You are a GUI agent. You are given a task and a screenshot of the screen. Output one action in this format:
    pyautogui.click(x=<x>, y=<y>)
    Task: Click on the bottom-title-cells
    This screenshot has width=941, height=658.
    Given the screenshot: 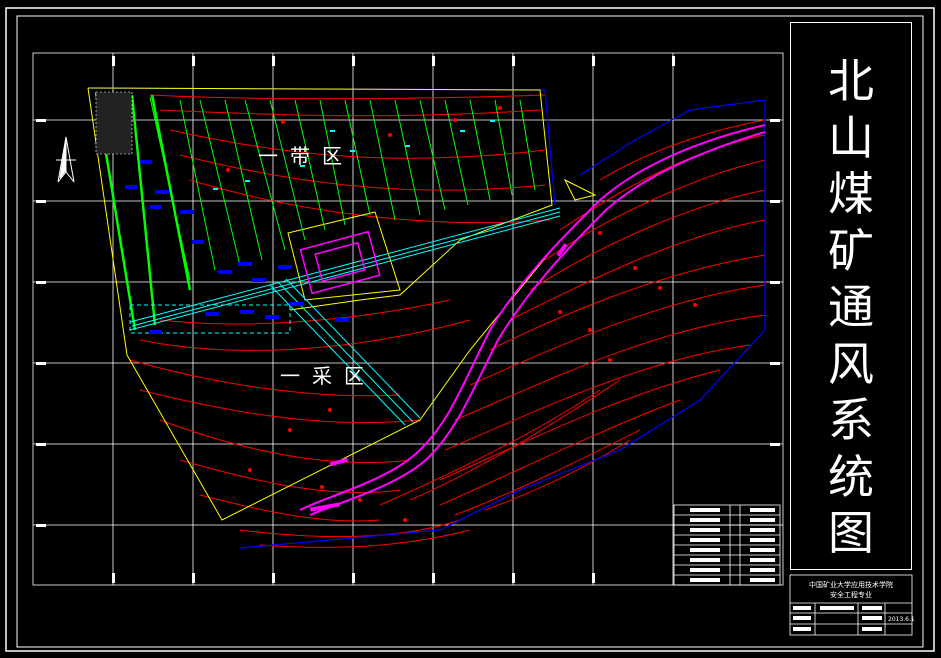 What is the action you would take?
    pyautogui.click(x=837, y=618)
    